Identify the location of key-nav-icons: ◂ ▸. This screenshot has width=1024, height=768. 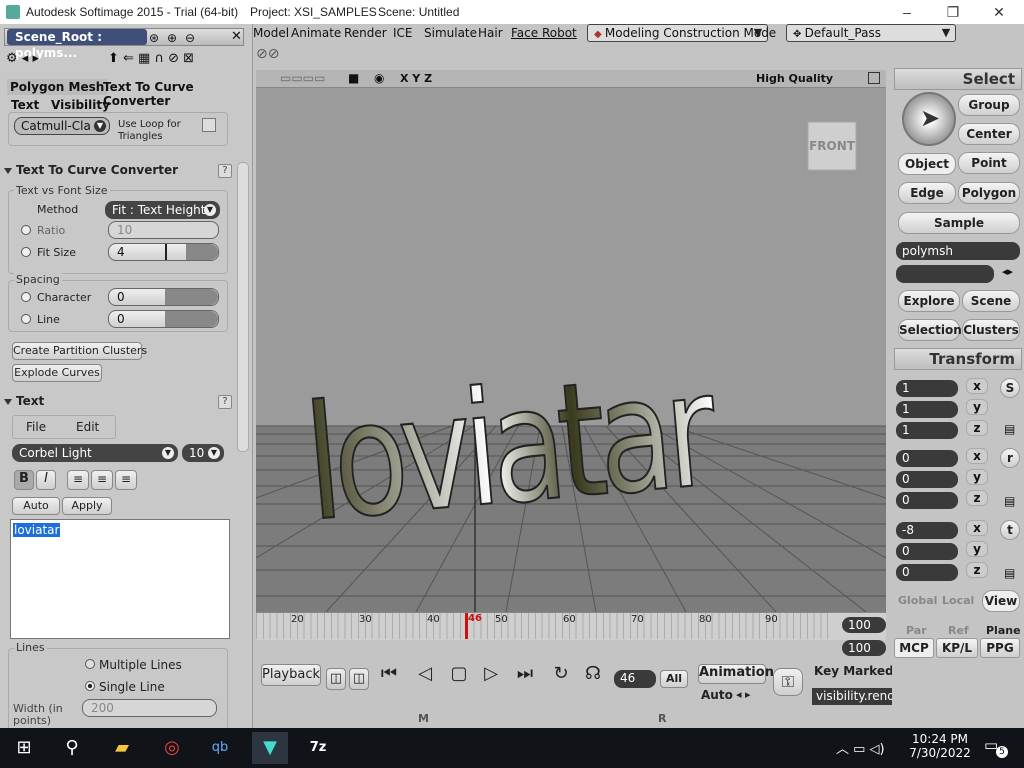
(743, 694).